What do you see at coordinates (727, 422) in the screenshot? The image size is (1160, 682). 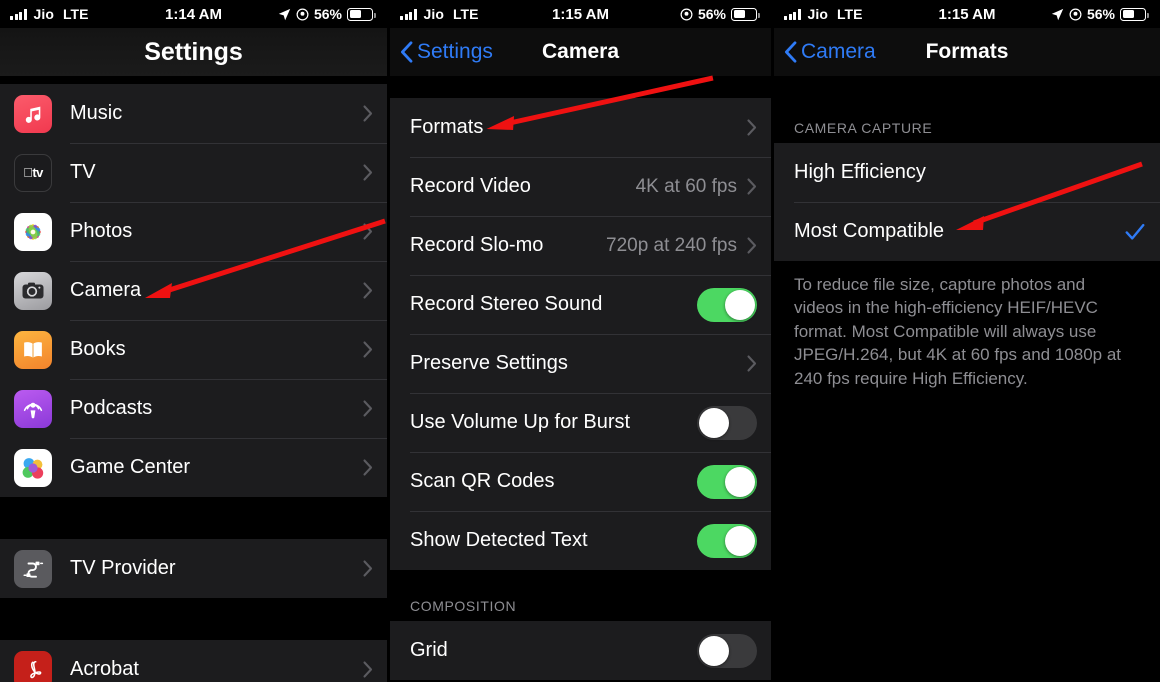 I see `use-volume-up-for-burst-toggle` at bounding box center [727, 422].